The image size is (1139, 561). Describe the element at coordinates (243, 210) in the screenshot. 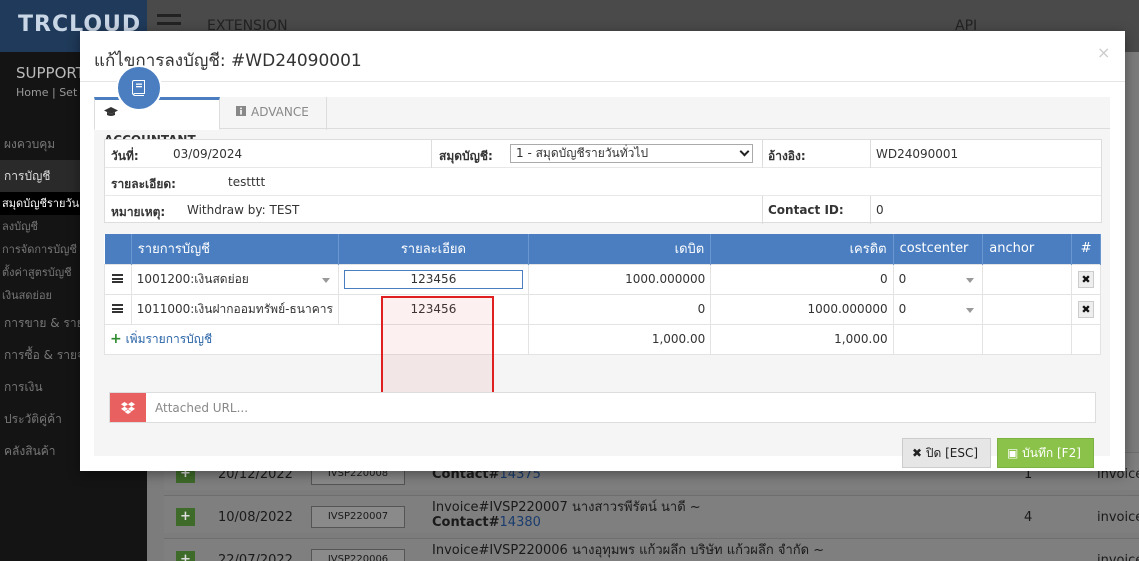

I see `note-value: Withdraw by: TEST` at that location.